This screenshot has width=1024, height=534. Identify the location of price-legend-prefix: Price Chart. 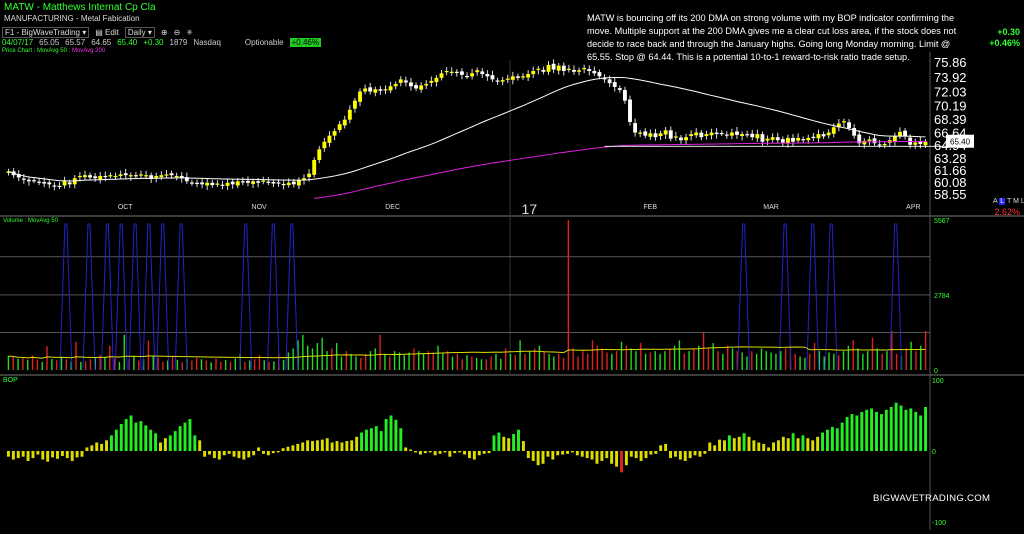
(17, 51).